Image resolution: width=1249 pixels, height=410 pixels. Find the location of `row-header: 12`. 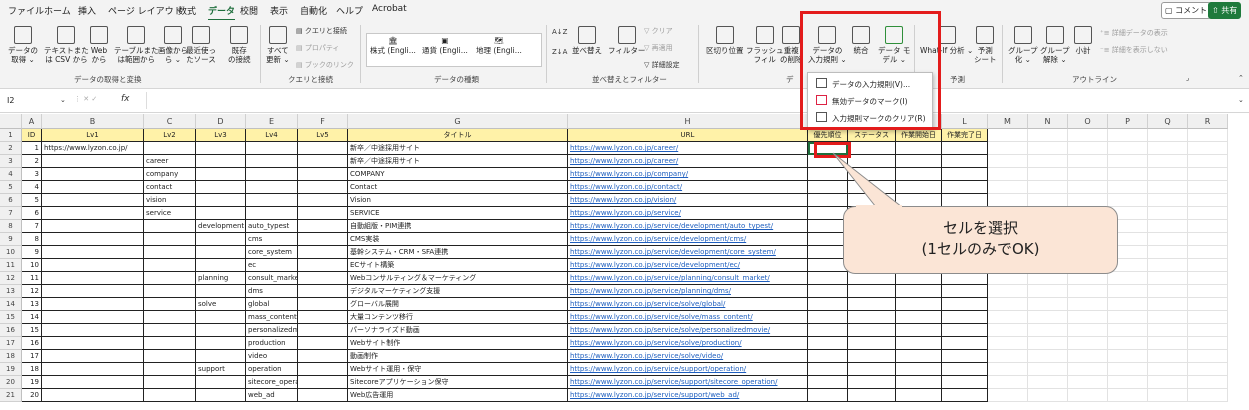

row-header: 12 is located at coordinates (11, 278).